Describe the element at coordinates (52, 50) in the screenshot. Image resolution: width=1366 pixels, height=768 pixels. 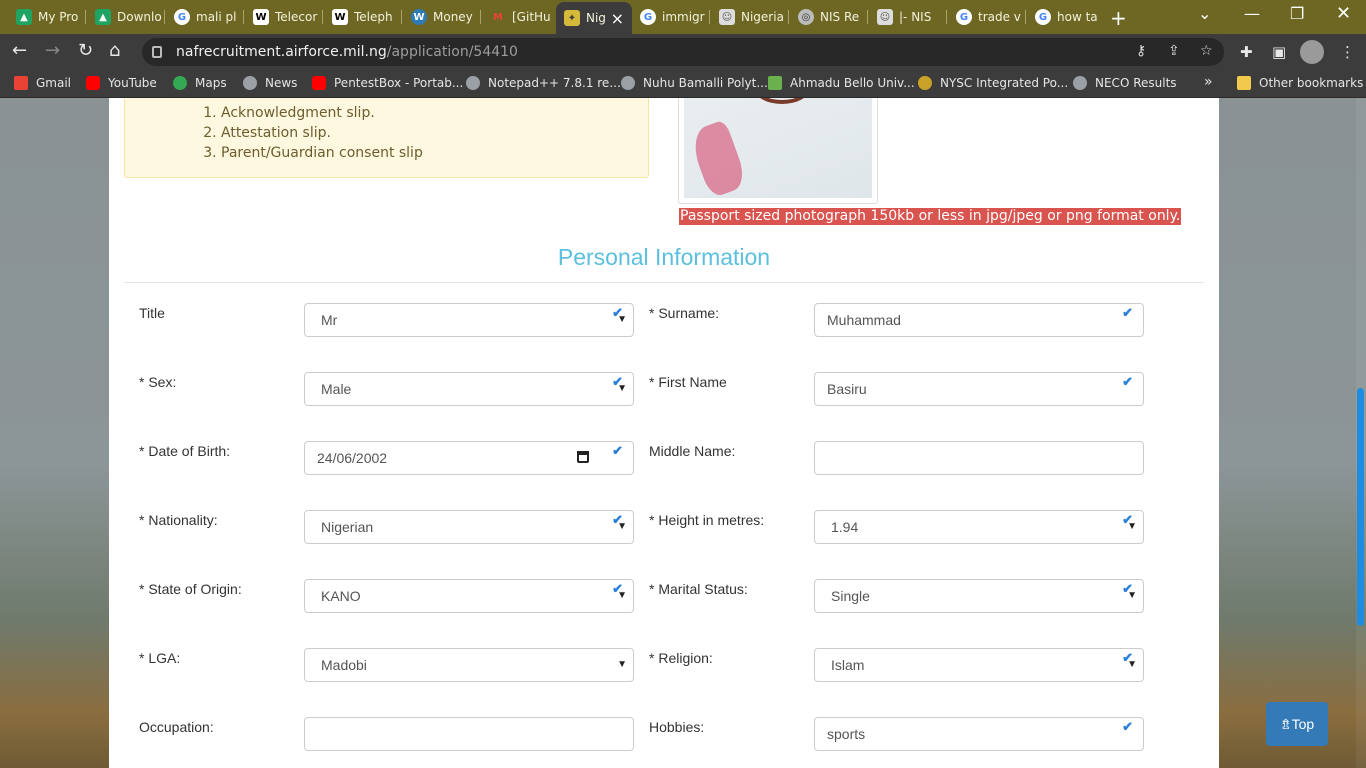
I see `forward-icon: →` at that location.